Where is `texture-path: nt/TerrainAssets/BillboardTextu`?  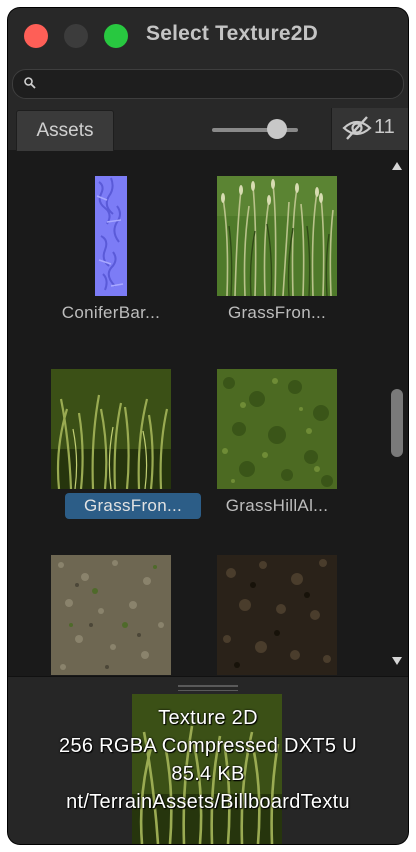
texture-path: nt/TerrainAssets/BillboardTextu is located at coordinates (208, 802).